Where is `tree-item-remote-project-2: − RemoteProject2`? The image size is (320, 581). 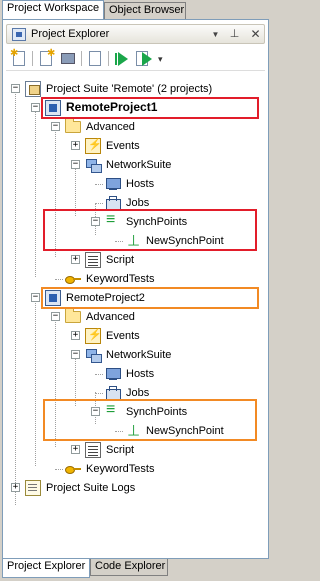
tree-item-remote-project-2: − RemoteProject2 is located at coordinates (133, 298).